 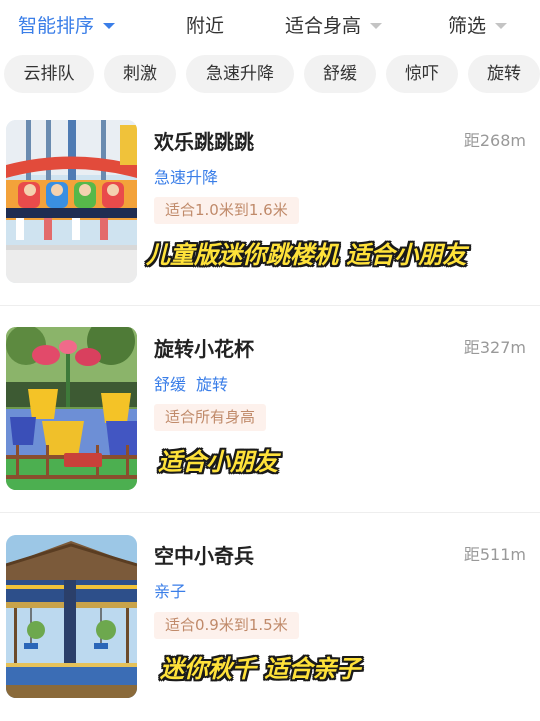 I want to click on ride-tag: 亲子, so click(x=170, y=591).